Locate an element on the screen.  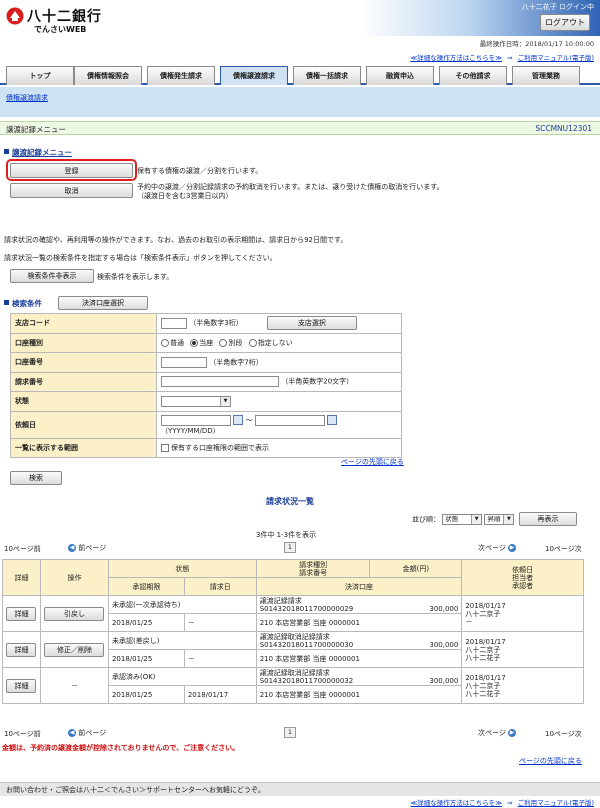
col-type: 請求種別 請求番号 is located at coordinates (313, 568).